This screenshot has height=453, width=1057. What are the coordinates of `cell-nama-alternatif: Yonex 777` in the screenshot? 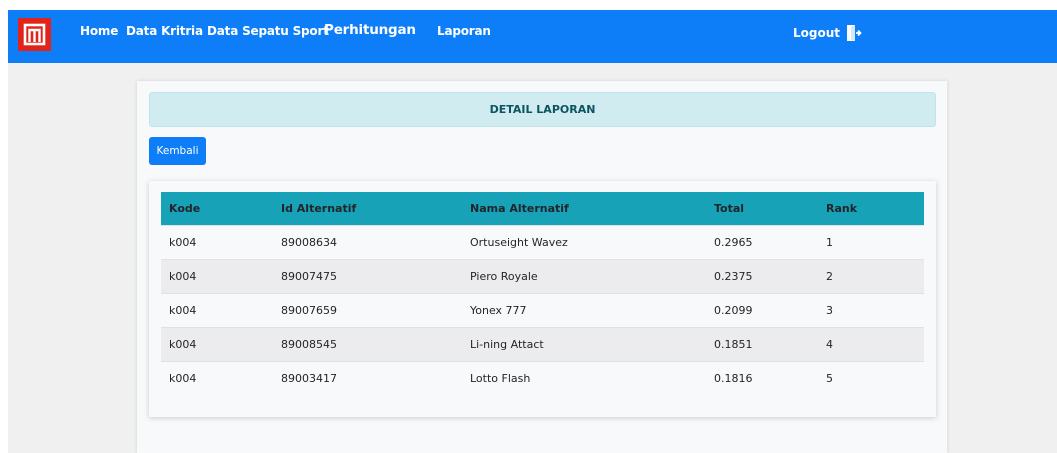 It's located at (584, 309).